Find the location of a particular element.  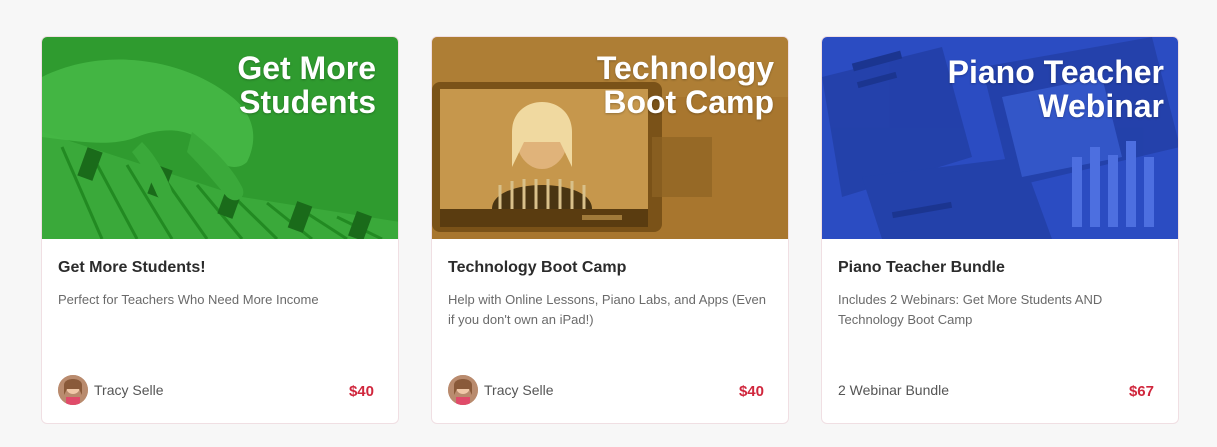

bundle-label: 2 Webinar Bundle is located at coordinates (894, 390).